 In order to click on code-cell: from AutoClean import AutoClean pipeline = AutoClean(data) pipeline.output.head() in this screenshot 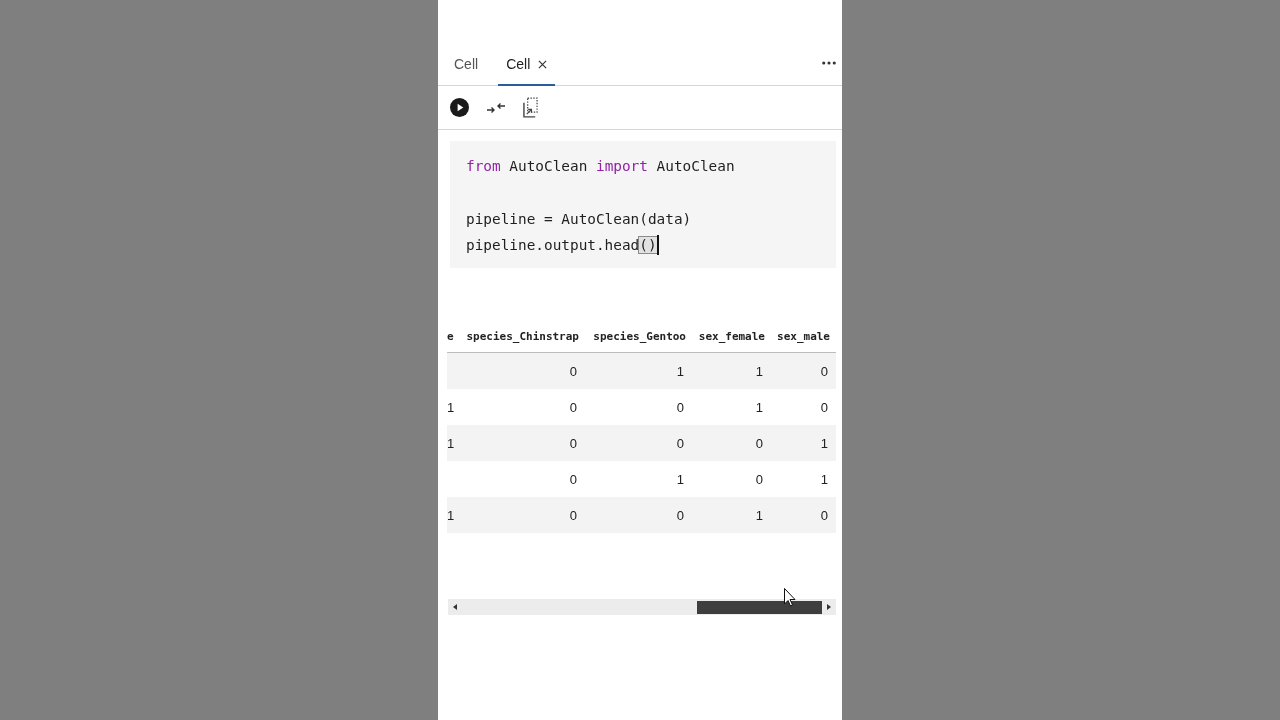, I will do `click(643, 205)`.